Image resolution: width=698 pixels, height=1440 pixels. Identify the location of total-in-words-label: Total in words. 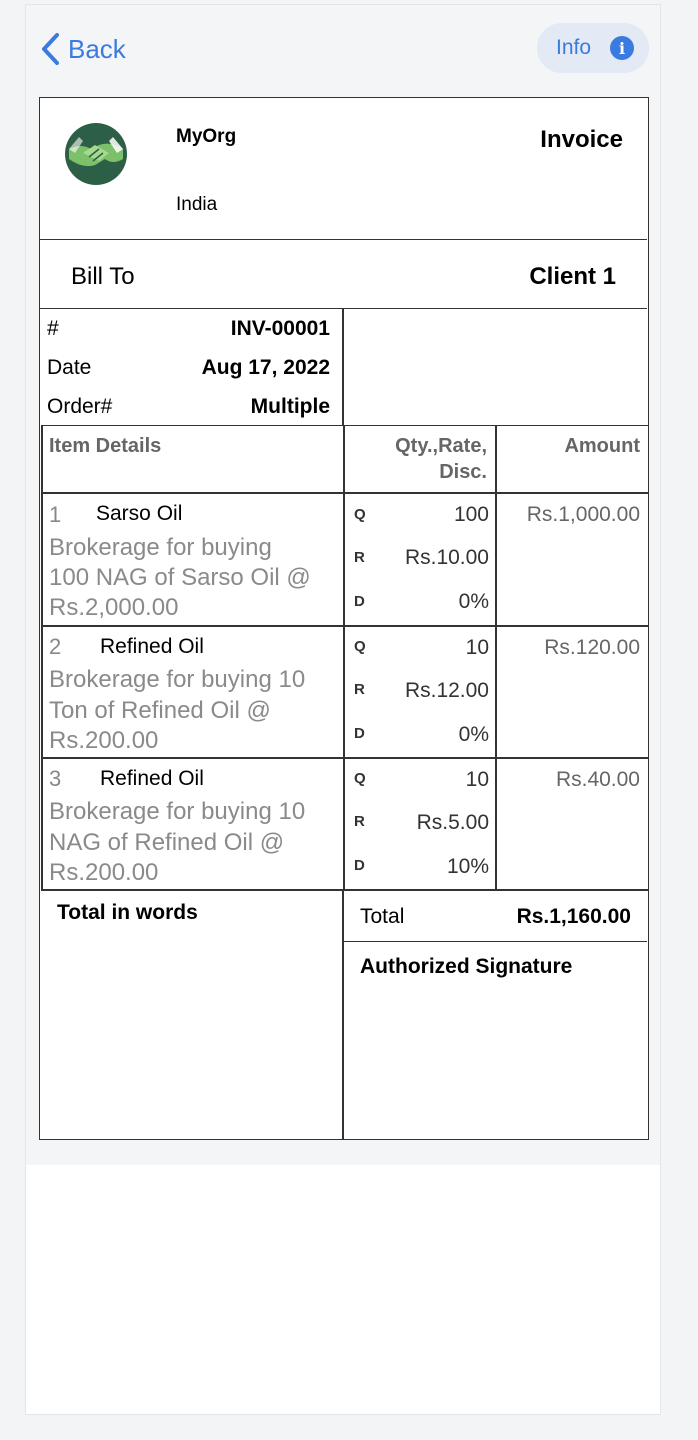
(127, 912).